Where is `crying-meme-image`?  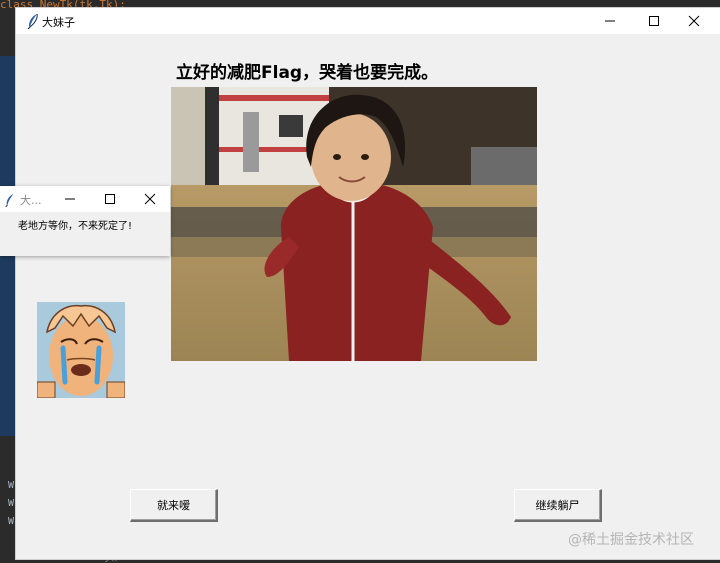 crying-meme-image is located at coordinates (81, 350).